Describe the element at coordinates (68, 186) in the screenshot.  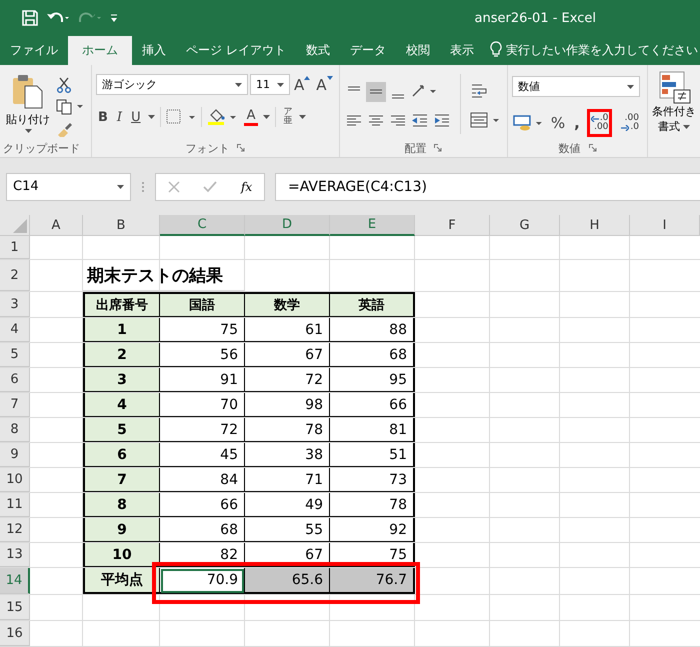
I see `name-box: C14` at that location.